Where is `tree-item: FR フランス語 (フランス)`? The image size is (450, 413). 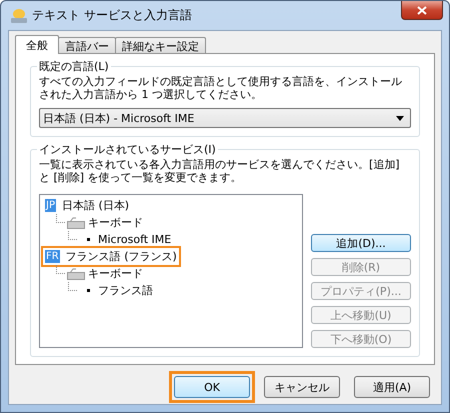 tree-item: FR フランス語 (フランス) is located at coordinates (111, 256).